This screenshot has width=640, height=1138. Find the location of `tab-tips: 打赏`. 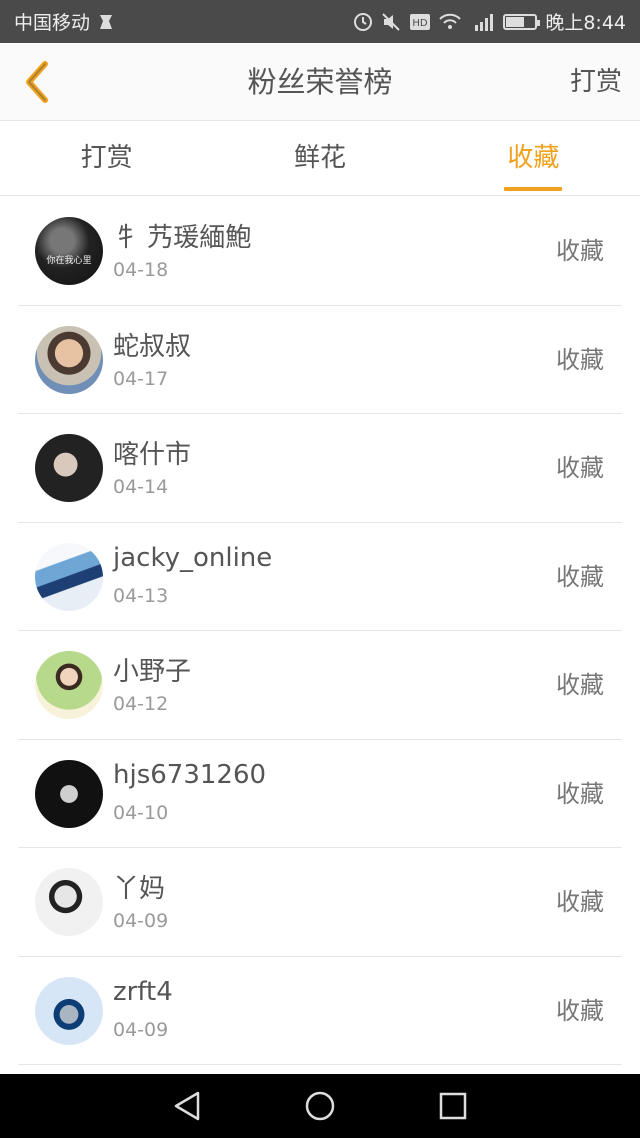

tab-tips: 打赏 is located at coordinates (106, 158).